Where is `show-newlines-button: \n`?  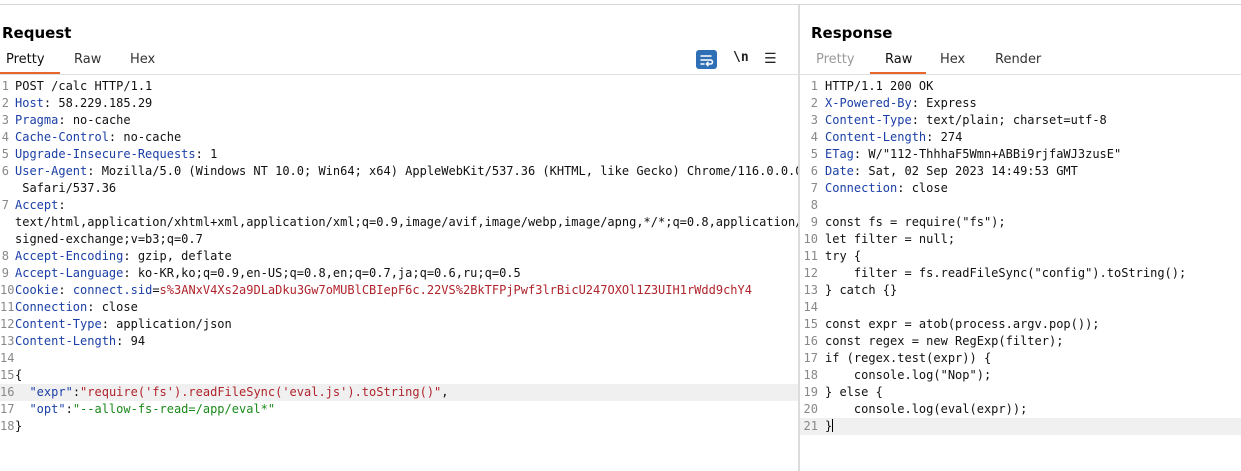 show-newlines-button: \n is located at coordinates (741, 57).